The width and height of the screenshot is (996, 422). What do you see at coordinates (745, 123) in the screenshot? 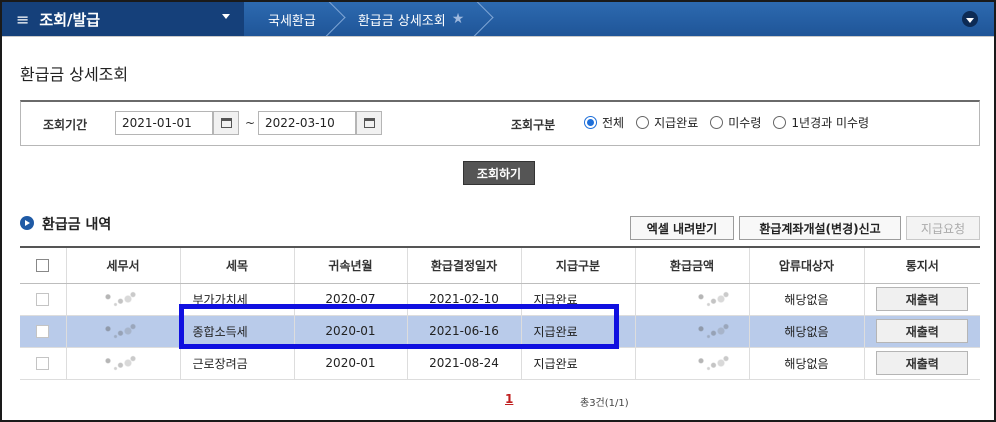
I see `radio-label: 미수령` at bounding box center [745, 123].